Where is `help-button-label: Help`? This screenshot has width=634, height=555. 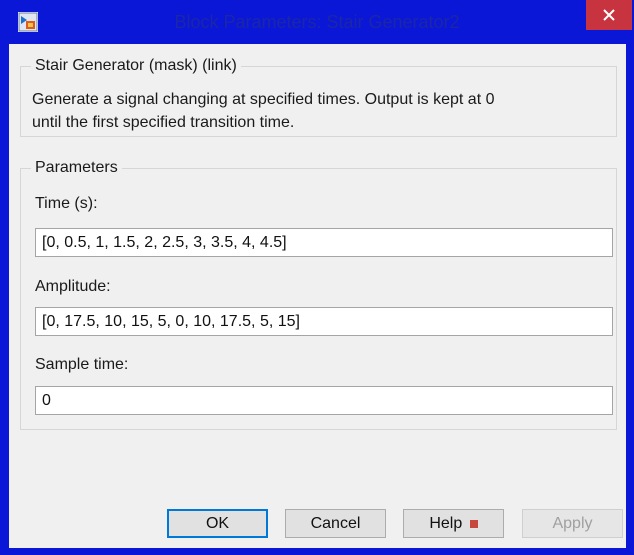
help-button-label: Help is located at coordinates (446, 523).